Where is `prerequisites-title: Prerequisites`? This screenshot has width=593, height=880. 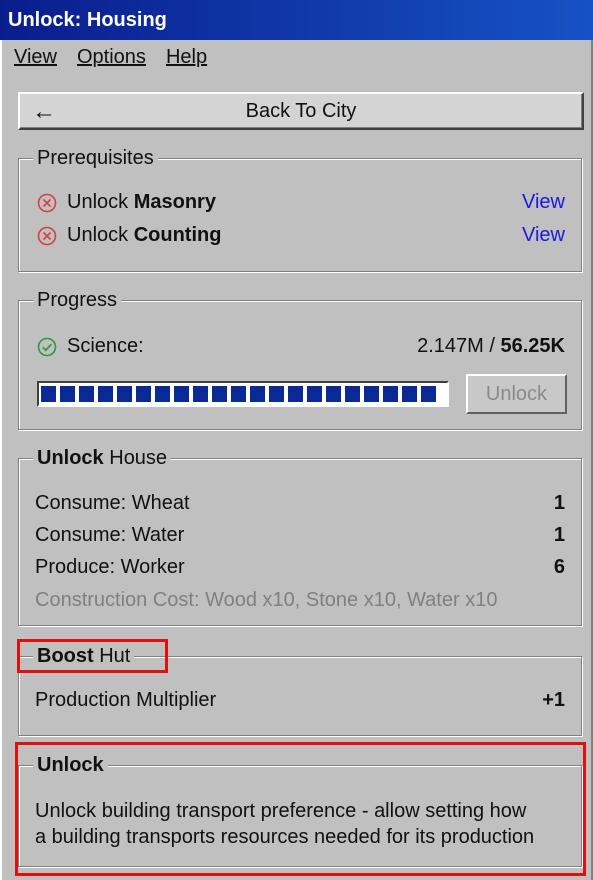 prerequisites-title: Prerequisites is located at coordinates (95, 158).